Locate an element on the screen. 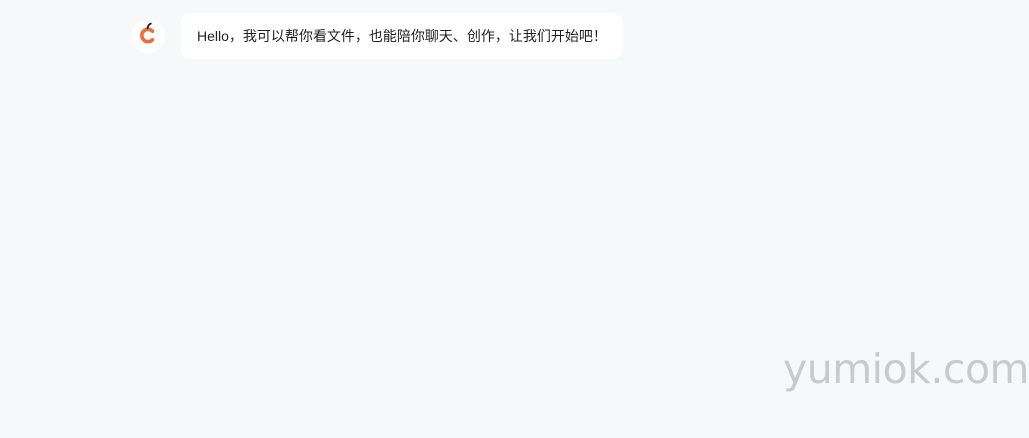 The height and width of the screenshot is (438, 1029). watermark-text: yumiok.com is located at coordinates (905, 369).